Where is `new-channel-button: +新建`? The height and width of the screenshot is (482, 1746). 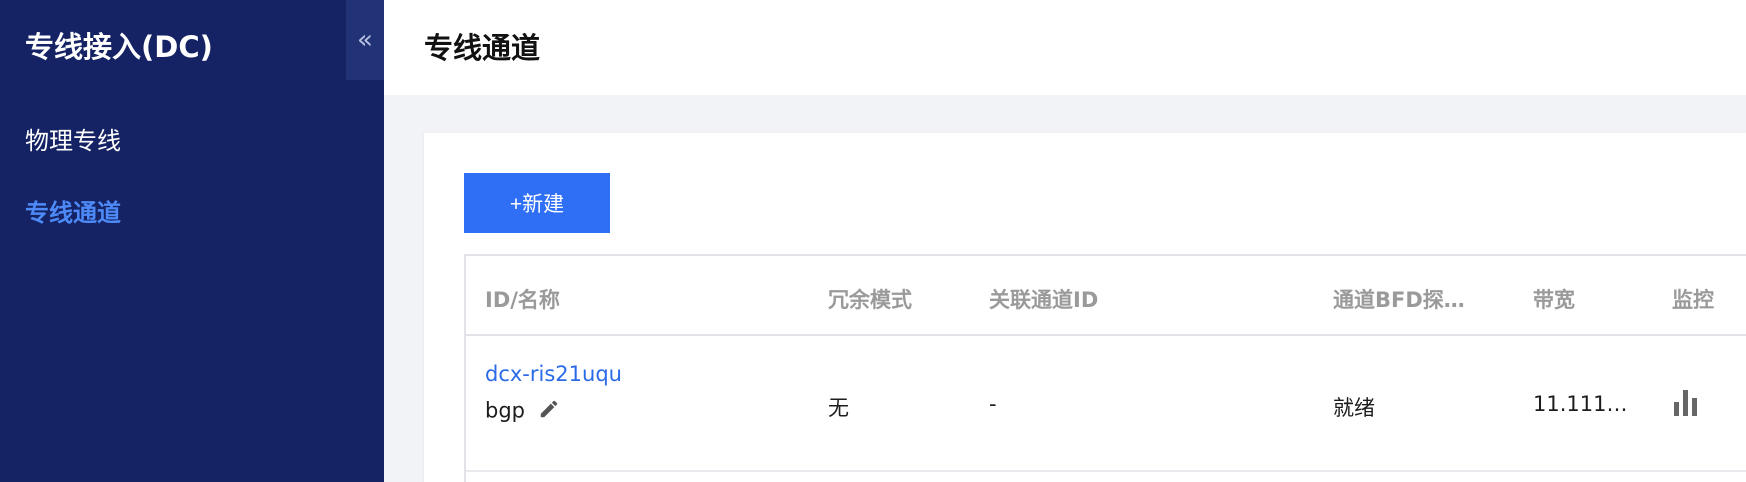 new-channel-button: +新建 is located at coordinates (537, 203).